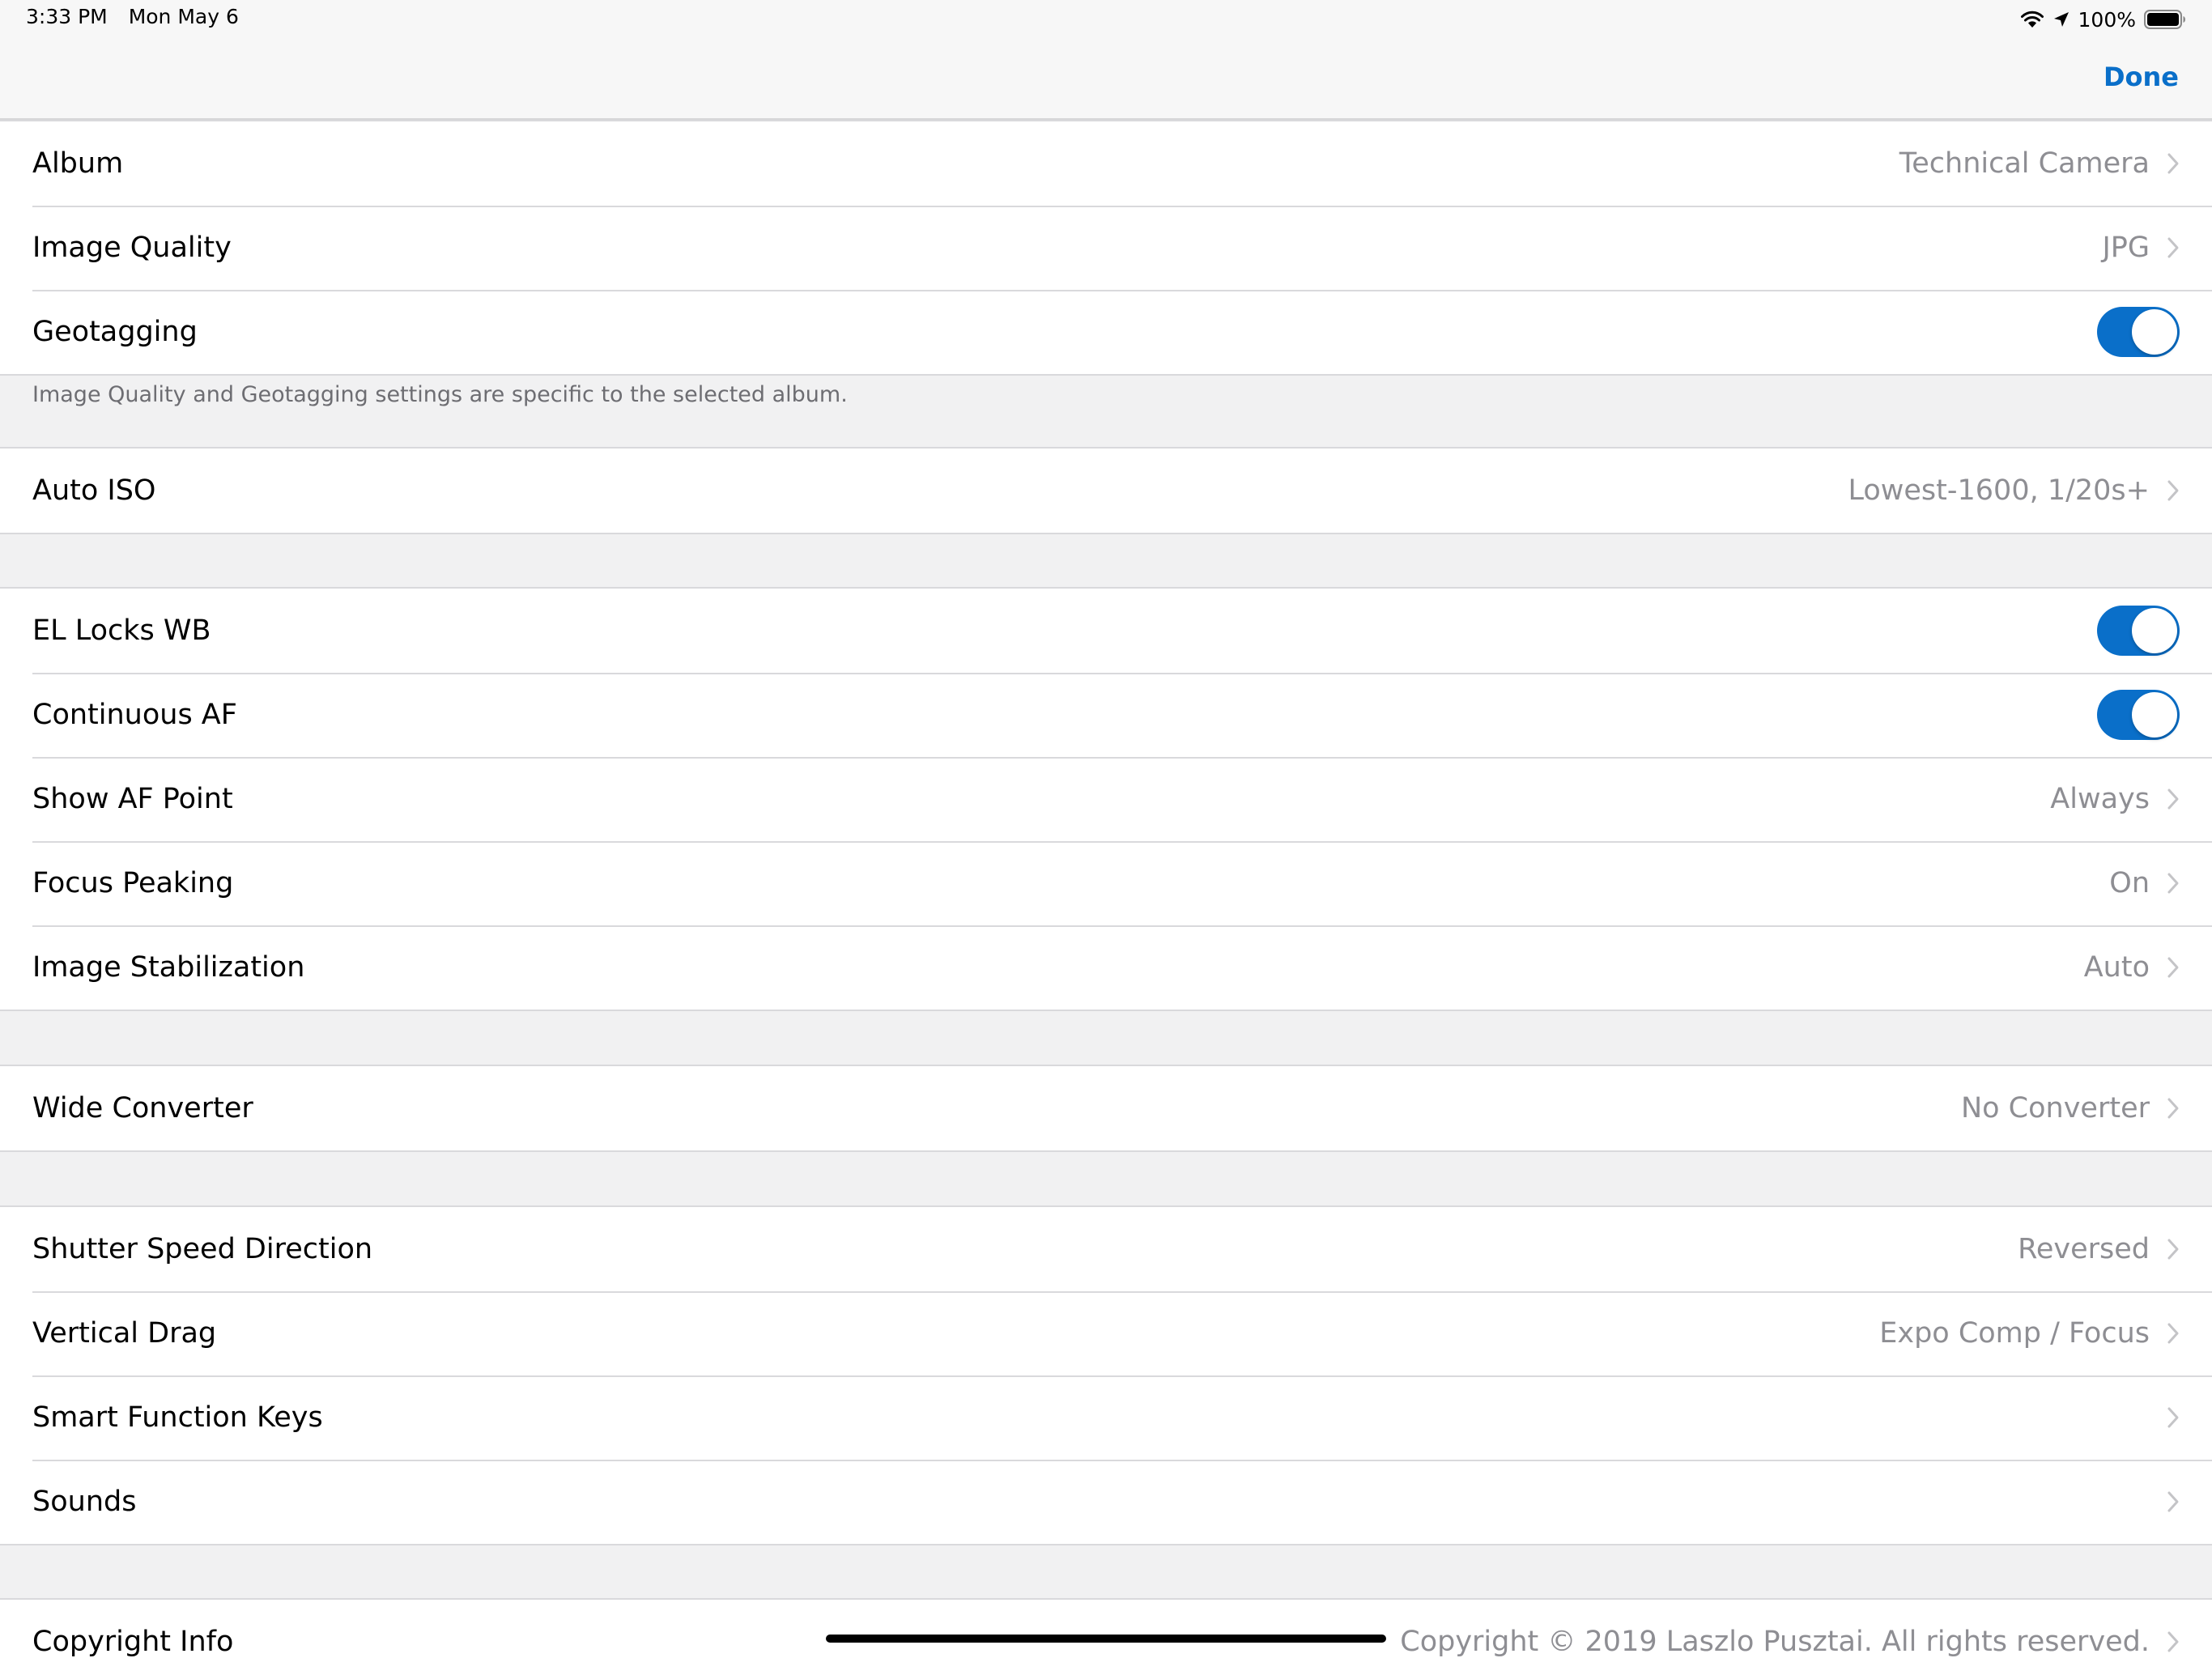 The width and height of the screenshot is (2212, 1658). I want to click on row-value: On, so click(2130, 883).